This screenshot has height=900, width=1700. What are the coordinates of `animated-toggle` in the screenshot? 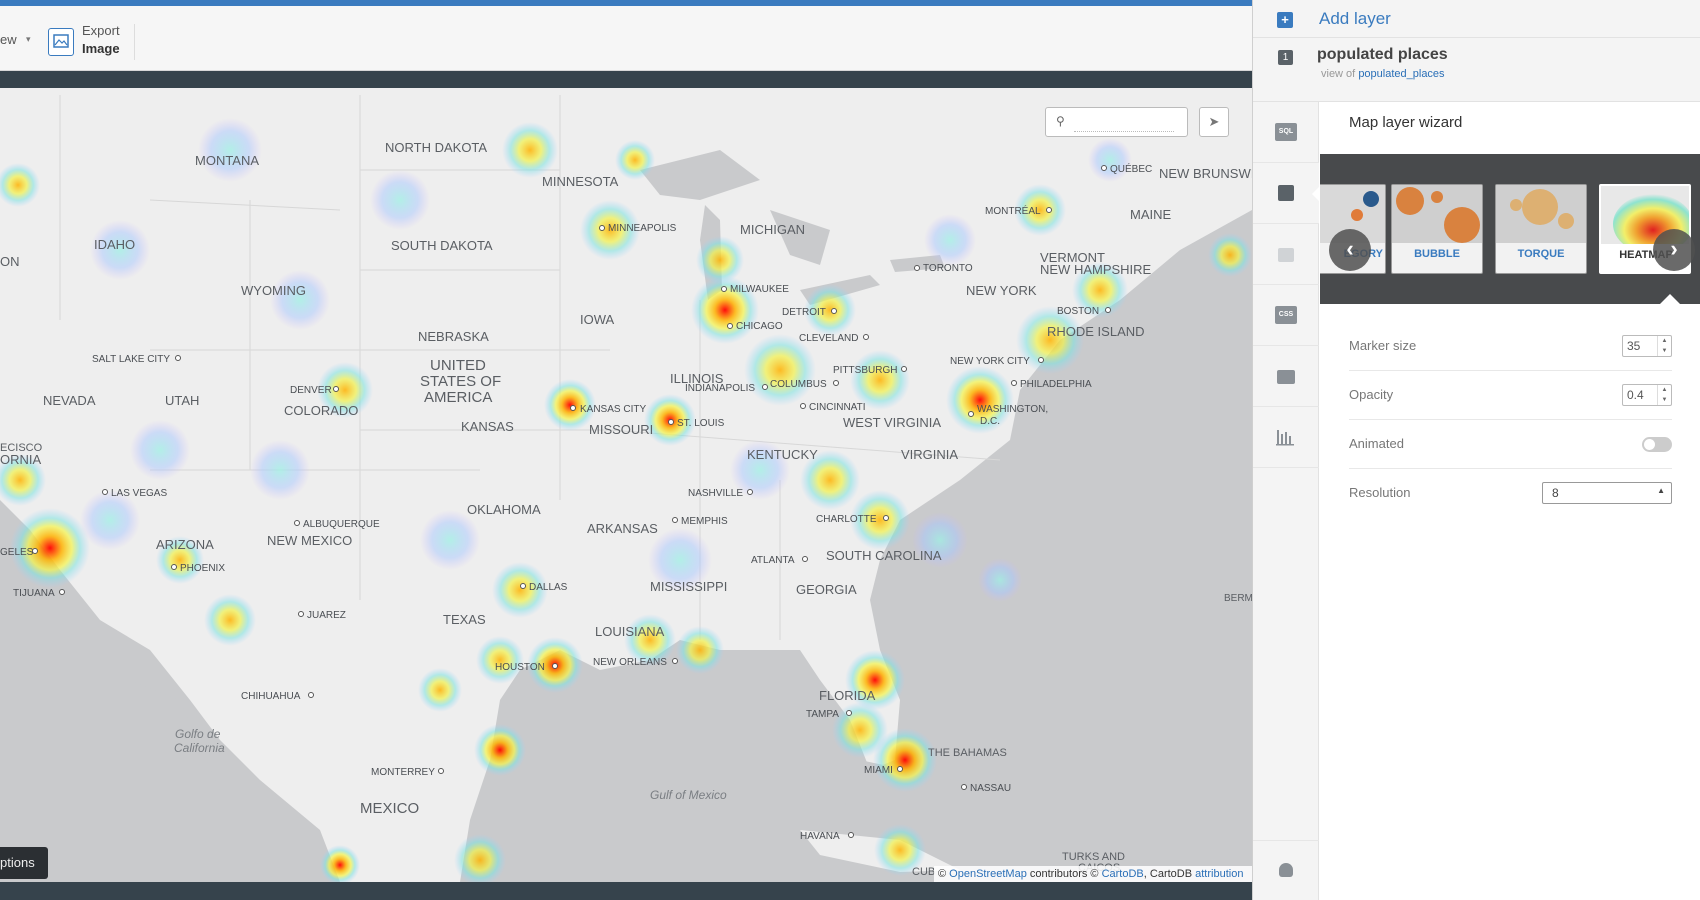 It's located at (1657, 444).